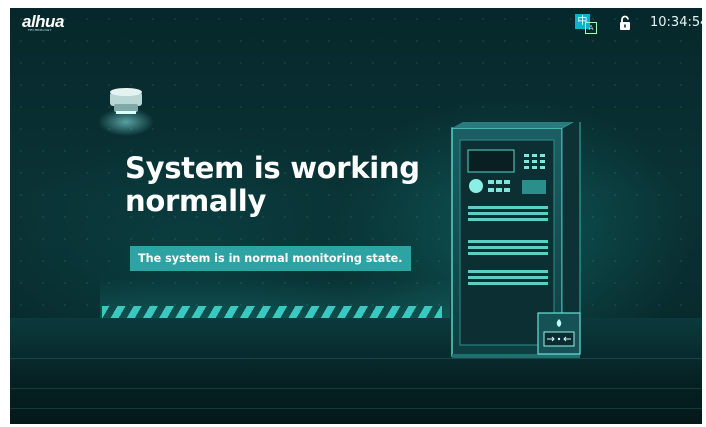  Describe the element at coordinates (272, 312) in the screenshot. I see `hazard-stripes` at that location.